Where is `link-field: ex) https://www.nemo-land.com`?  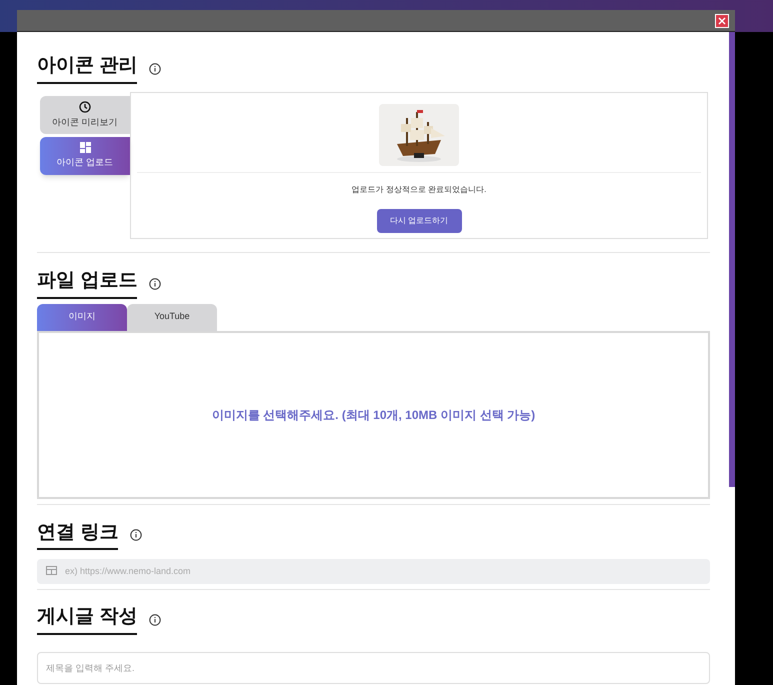 link-field: ex) https://www.nemo-land.com is located at coordinates (373, 571).